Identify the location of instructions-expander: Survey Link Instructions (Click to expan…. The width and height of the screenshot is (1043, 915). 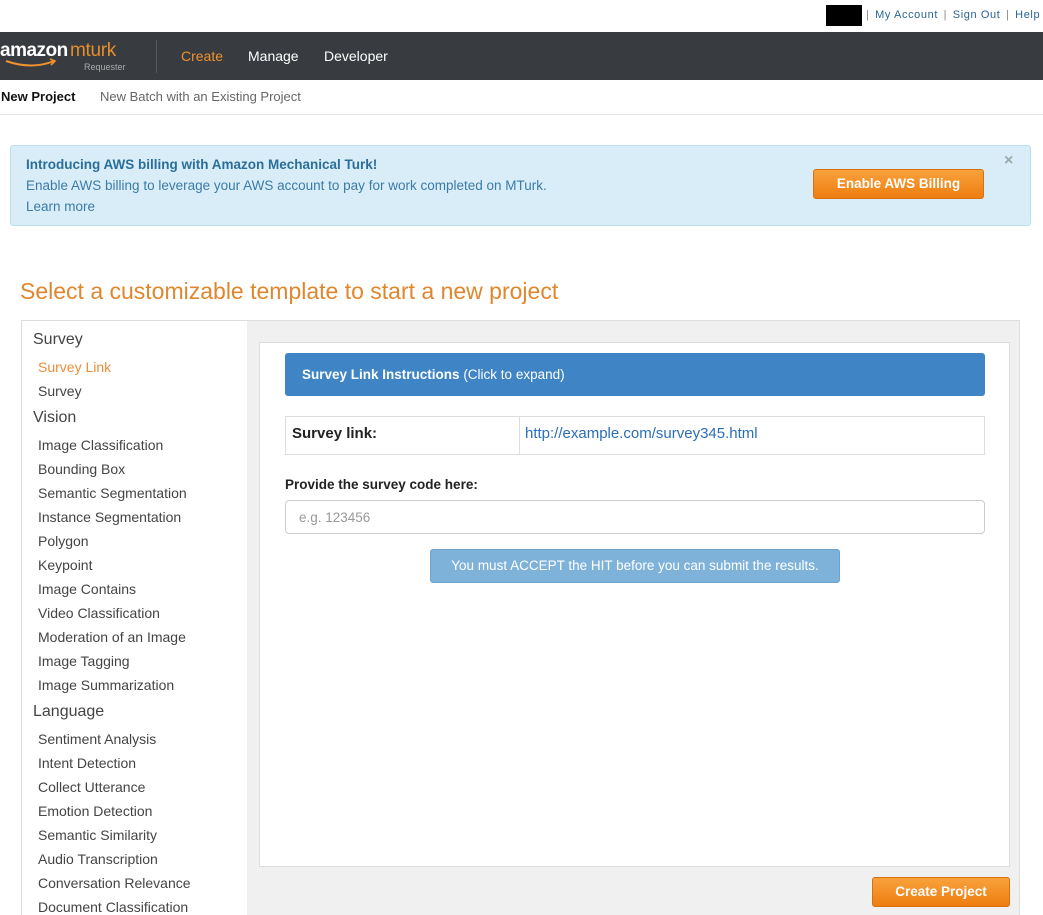
(635, 374).